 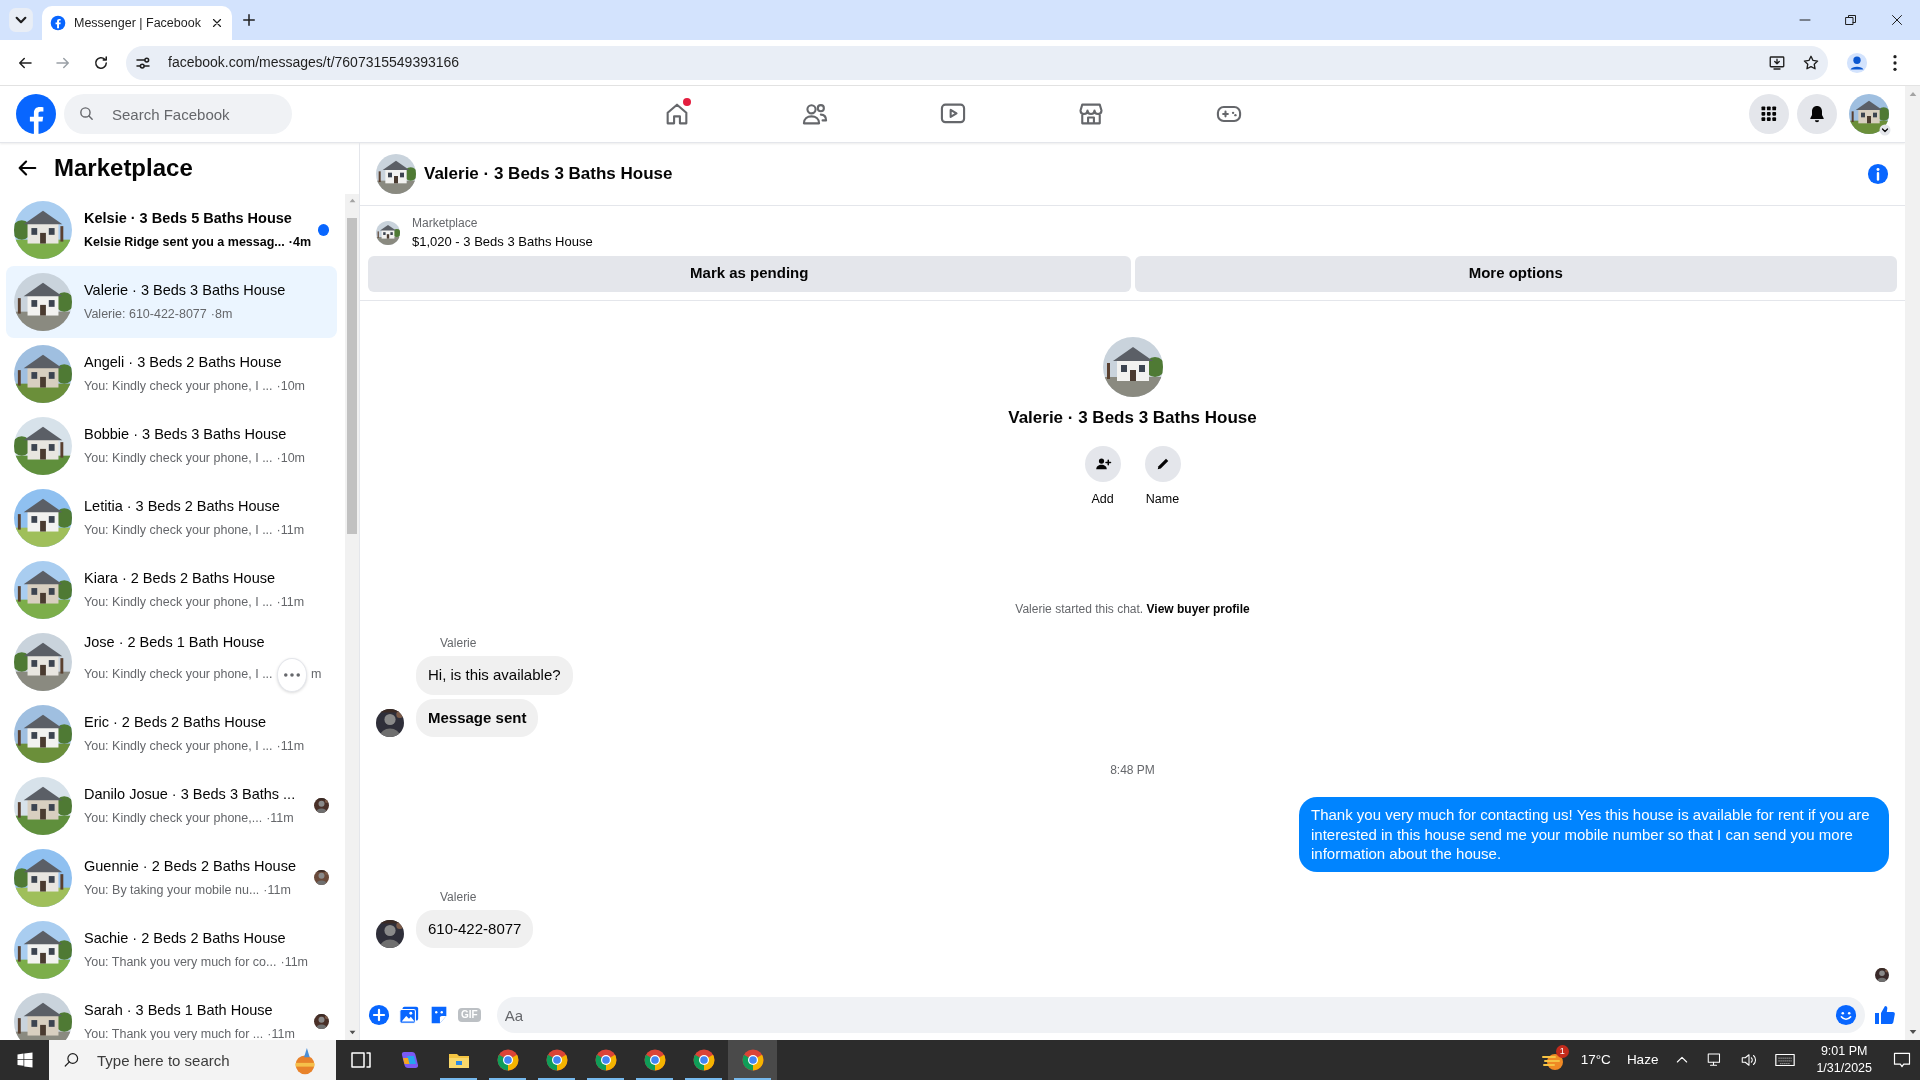 What do you see at coordinates (1777, 62) in the screenshot?
I see `install-app-icon` at bounding box center [1777, 62].